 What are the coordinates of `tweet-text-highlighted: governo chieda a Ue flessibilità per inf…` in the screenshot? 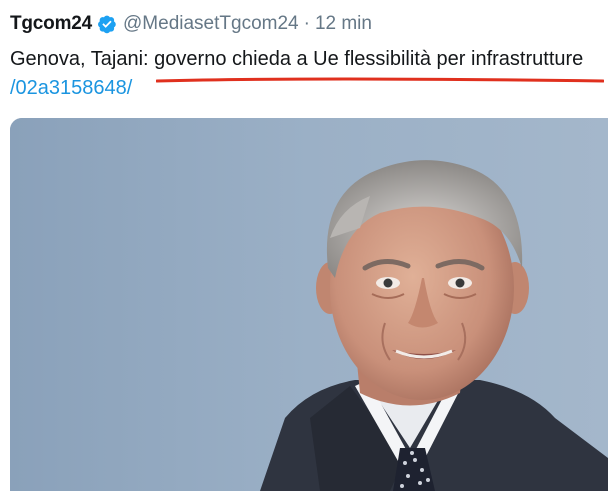 It's located at (369, 59).